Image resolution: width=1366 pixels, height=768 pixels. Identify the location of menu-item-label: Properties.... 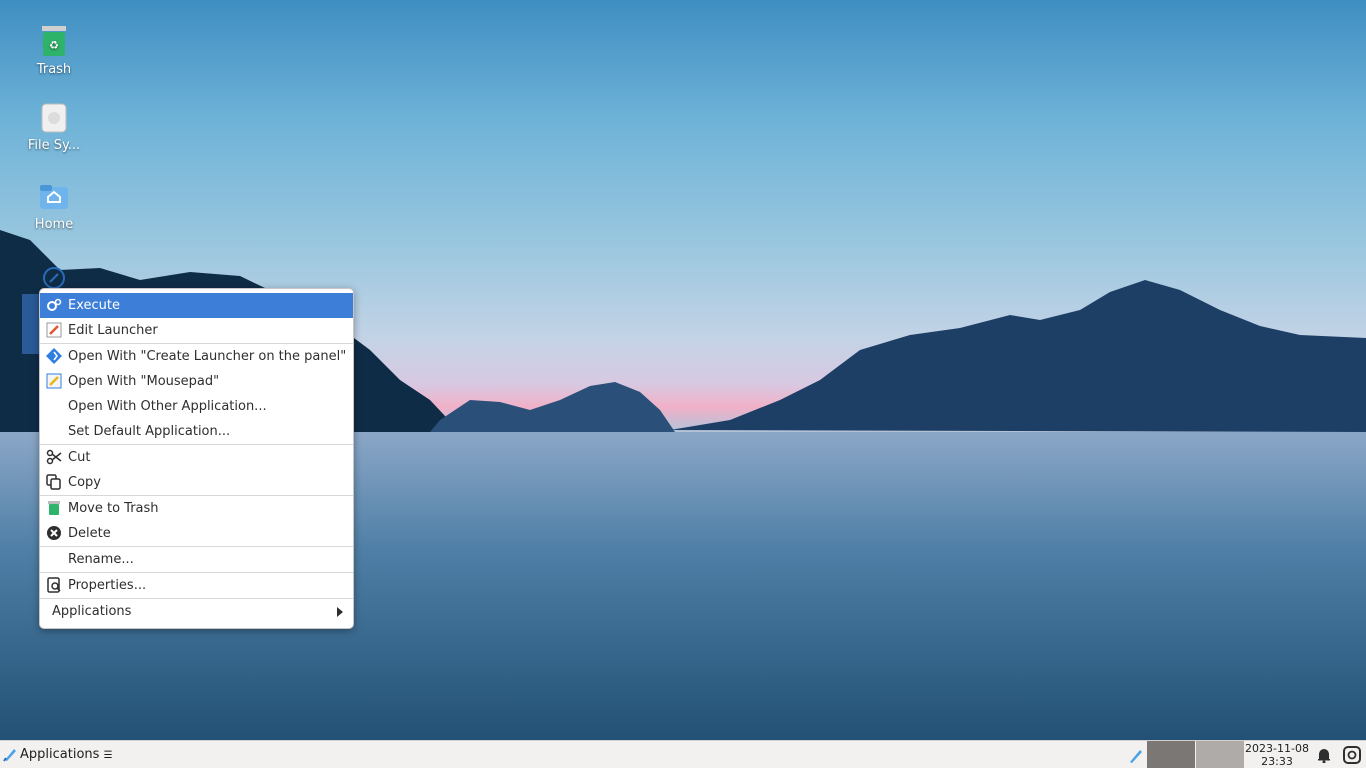
(107, 585).